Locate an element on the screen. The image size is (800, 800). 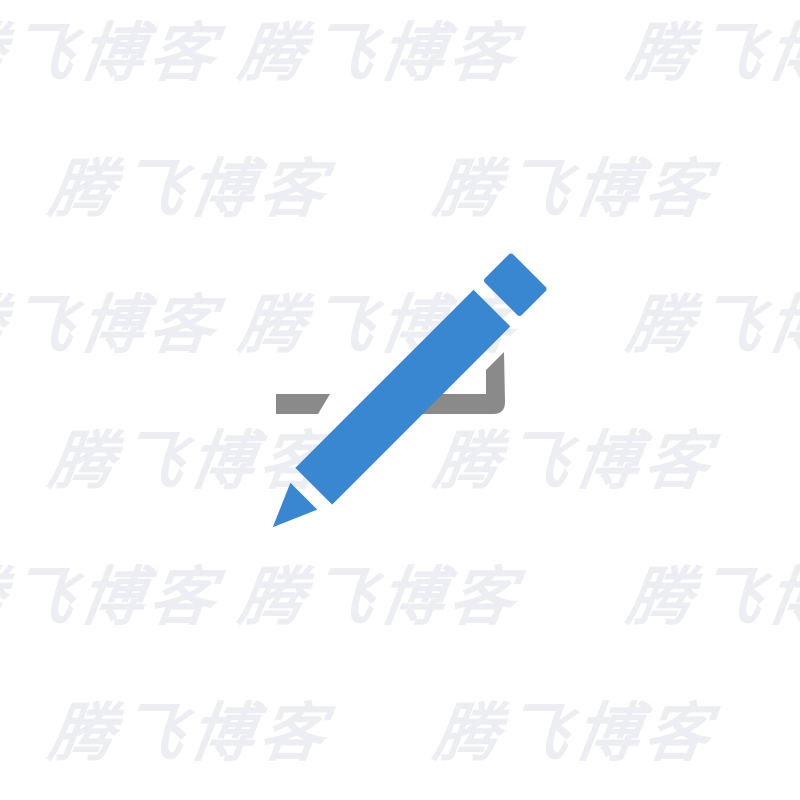
edit-pencil-icon is located at coordinates (409, 390).